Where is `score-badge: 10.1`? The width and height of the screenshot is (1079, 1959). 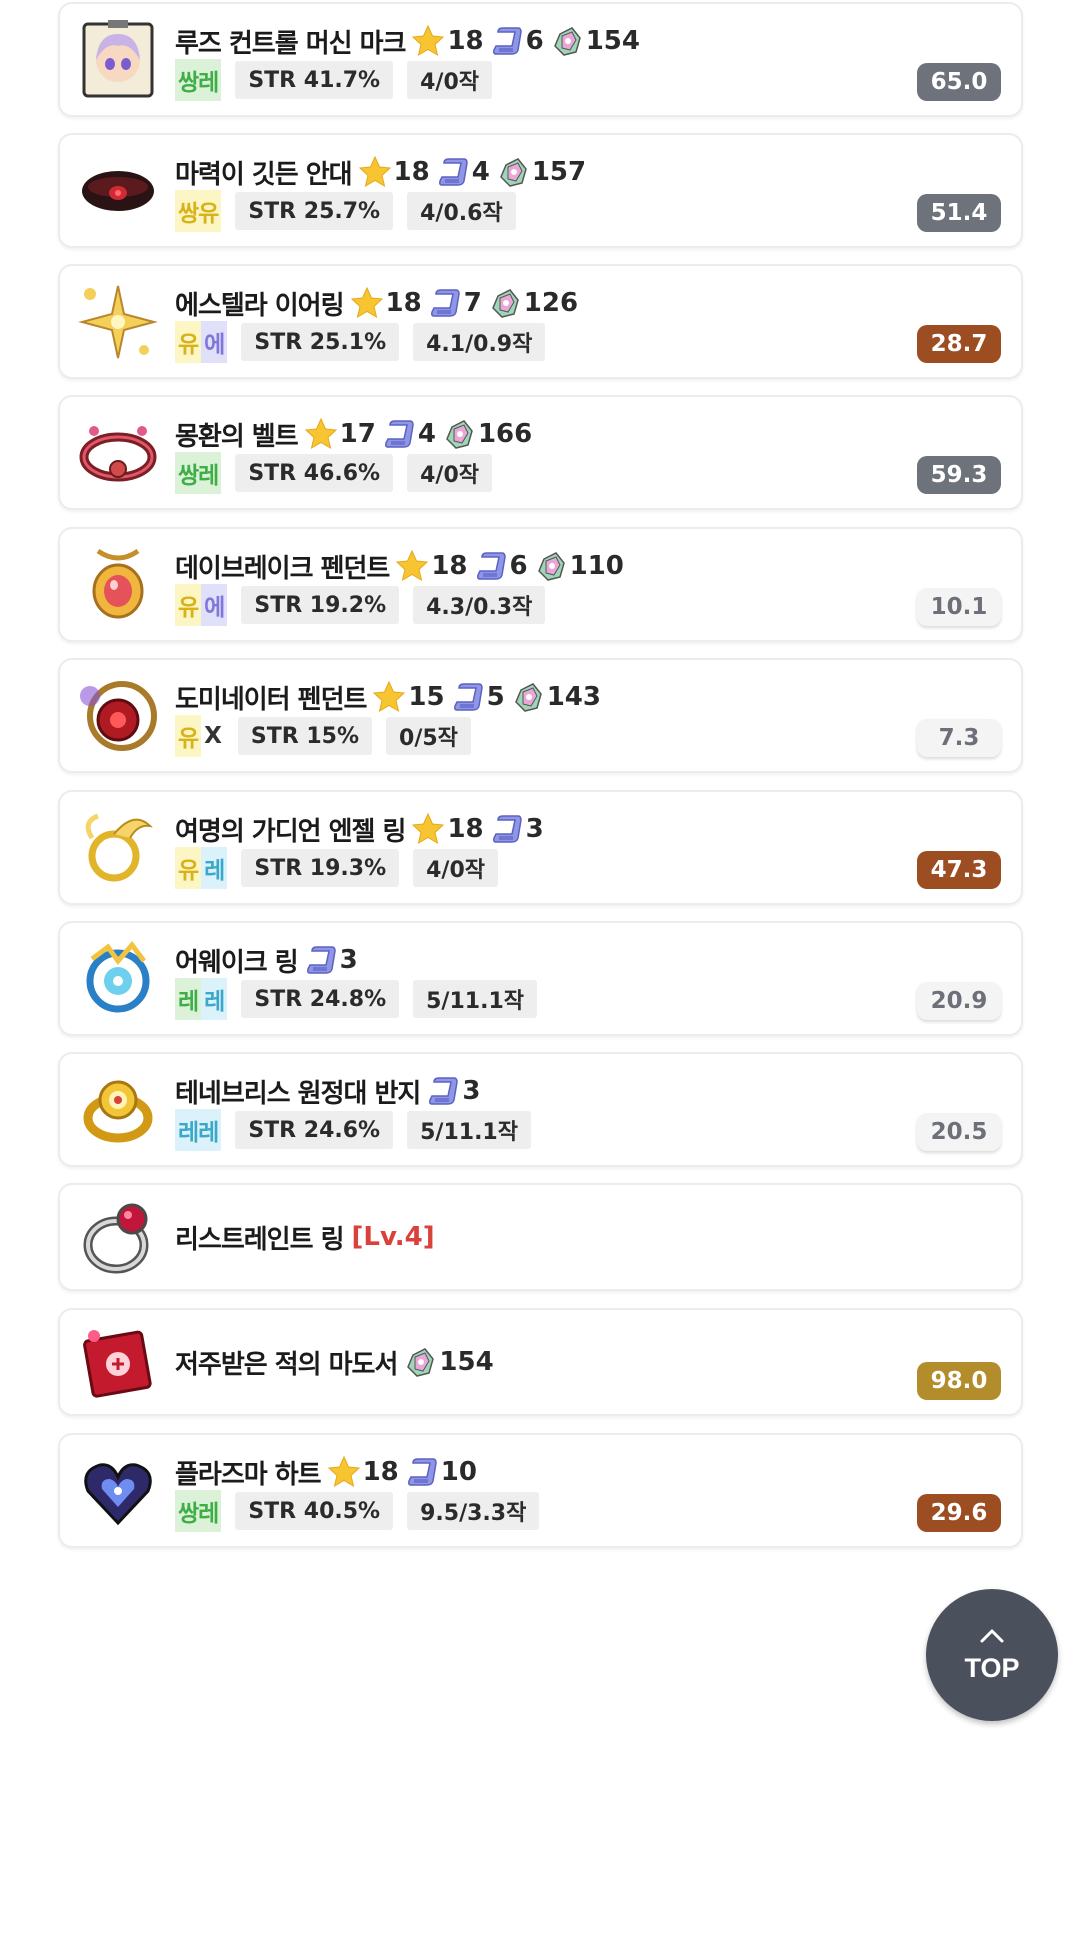 score-badge: 10.1 is located at coordinates (959, 607).